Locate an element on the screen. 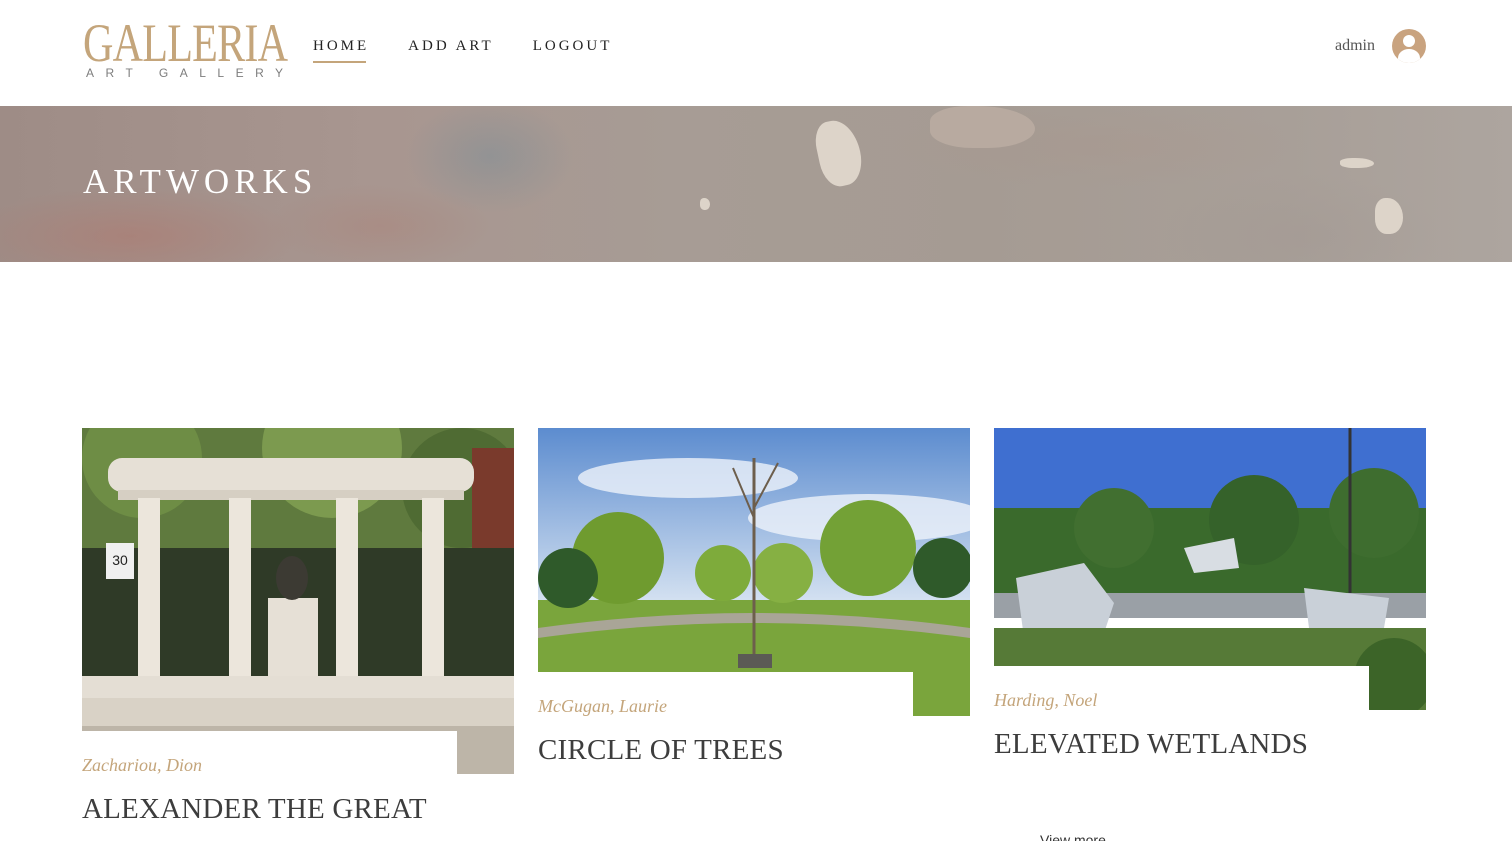 The width and height of the screenshot is (1512, 841). svg-text: 30 is located at coordinates (120, 560).